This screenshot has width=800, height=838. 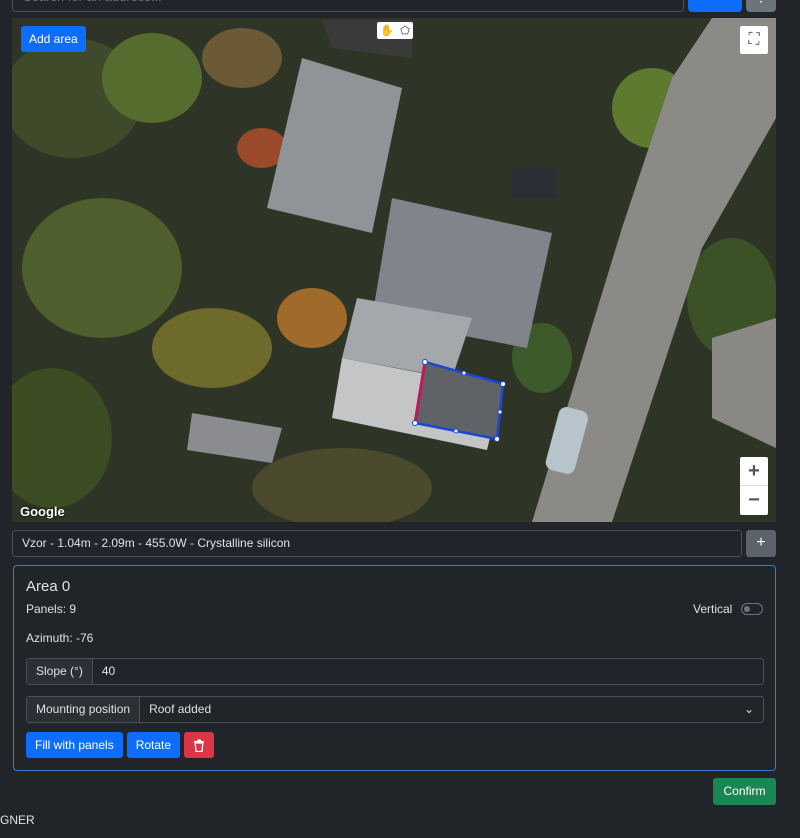 What do you see at coordinates (437, 709) in the screenshot?
I see `mounting-select: Roof added` at bounding box center [437, 709].